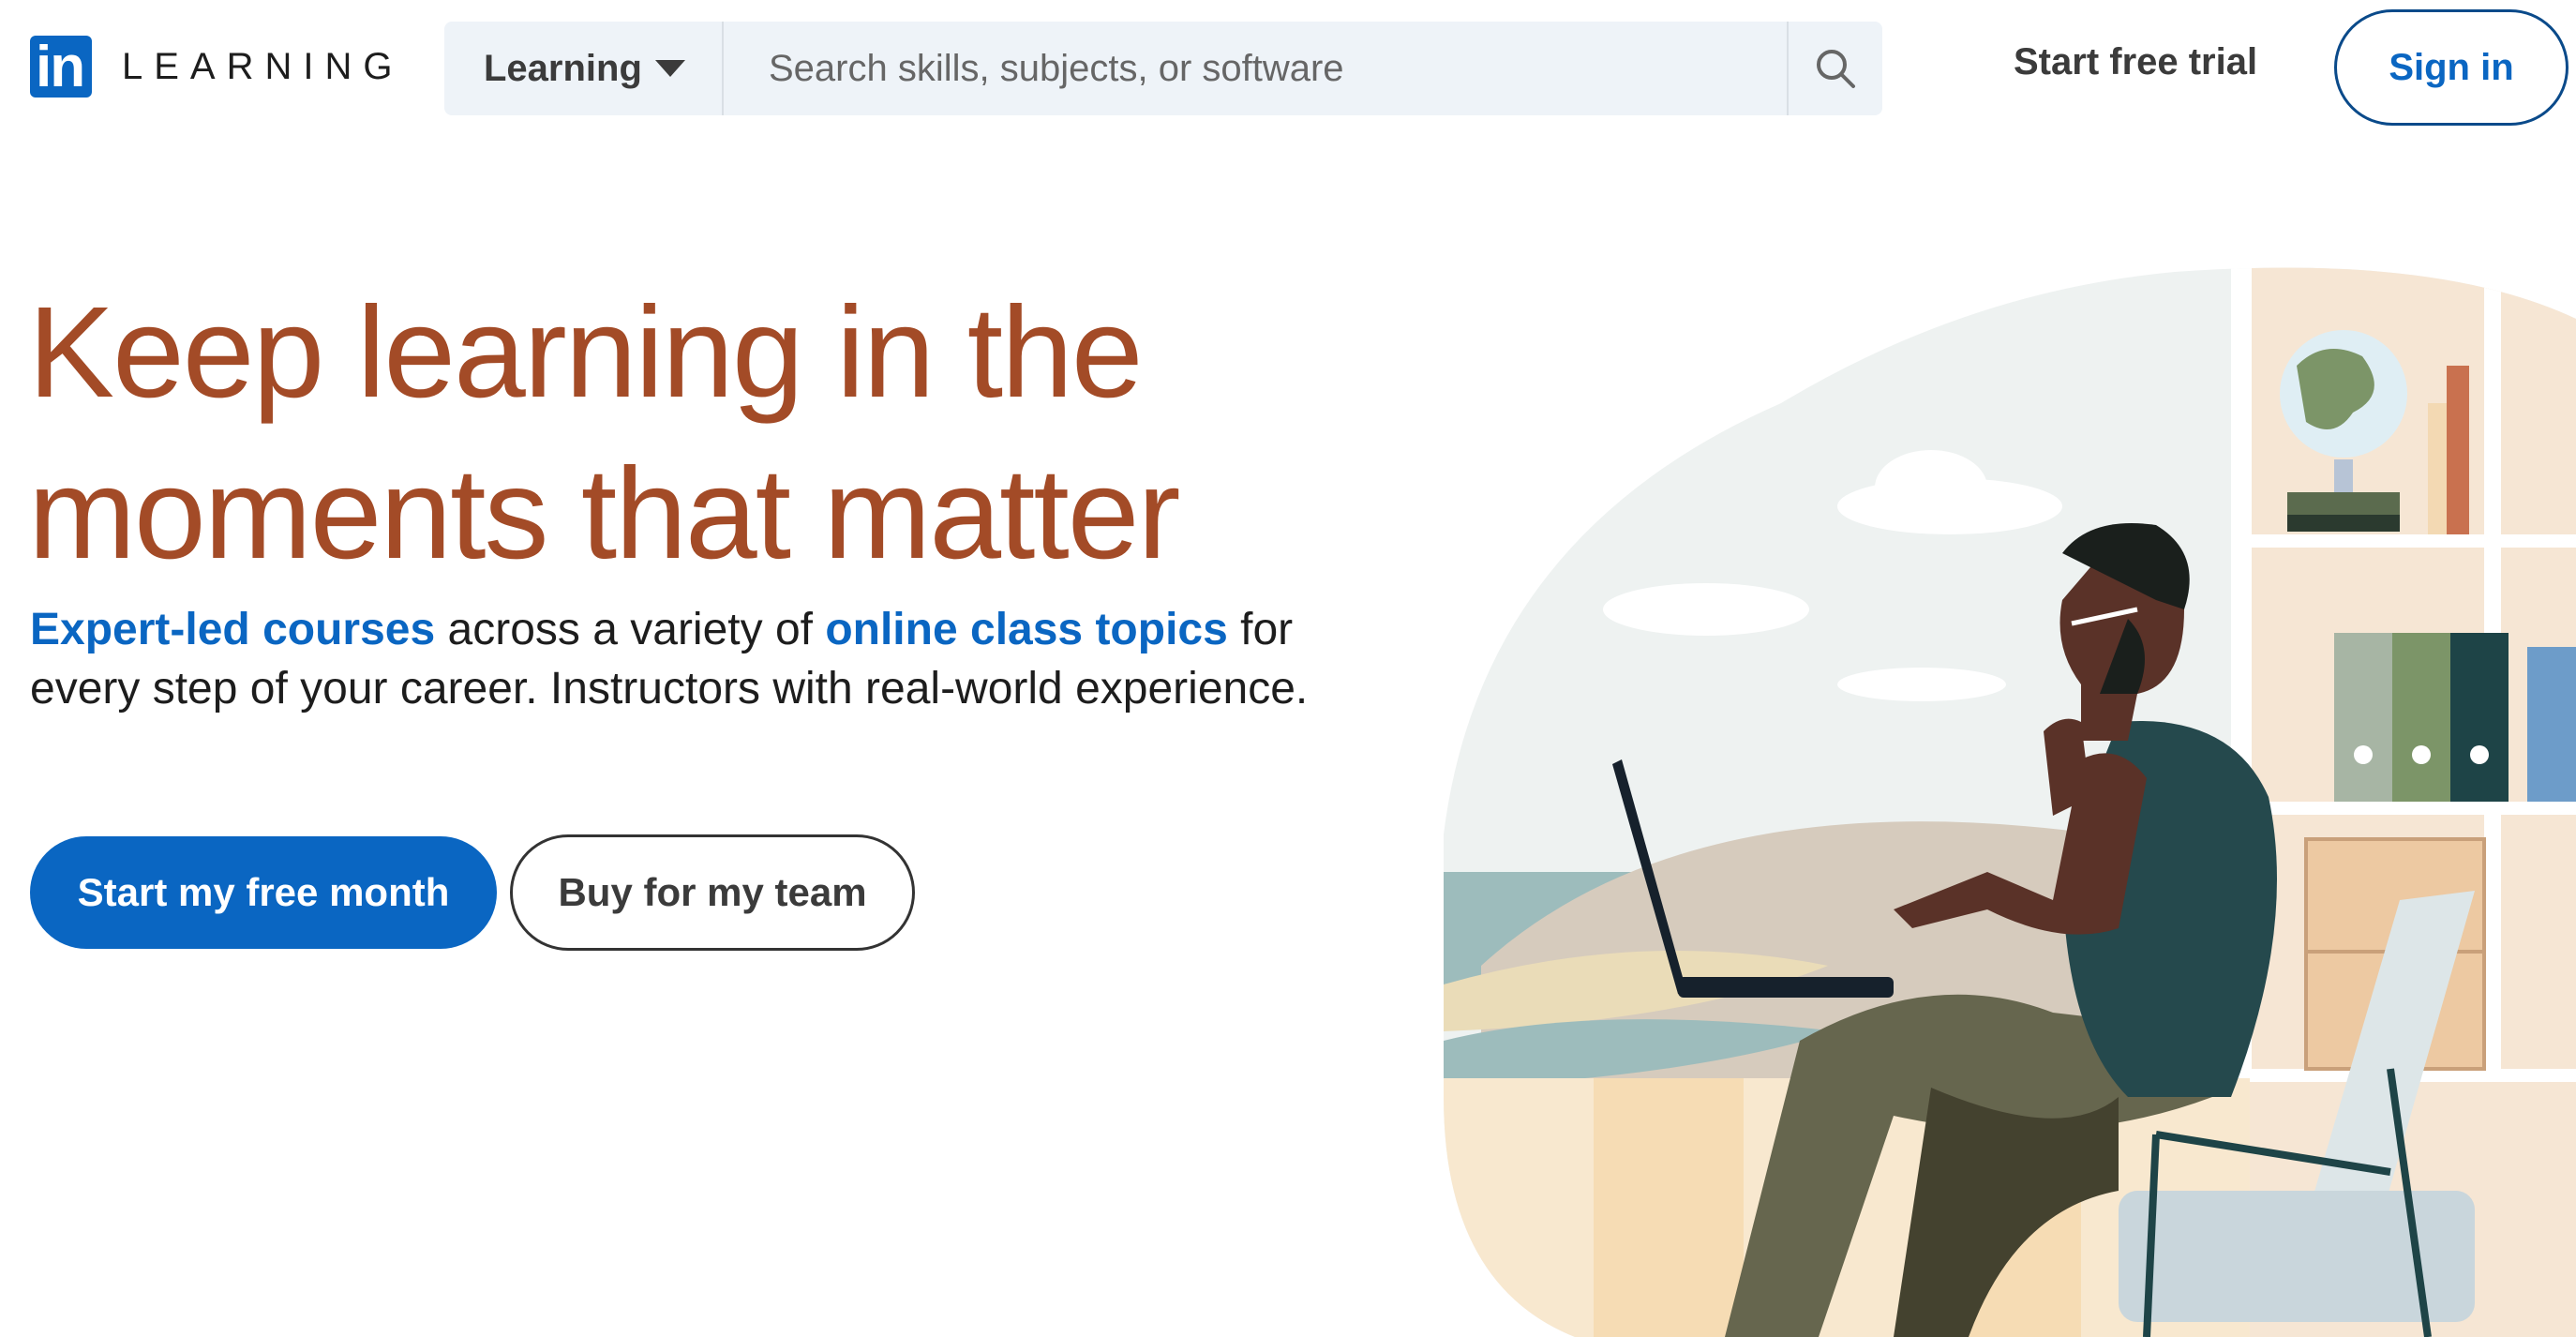 This screenshot has width=2576, height=1337. What do you see at coordinates (264, 892) in the screenshot?
I see `start-free-month-button: Start my free month` at bounding box center [264, 892].